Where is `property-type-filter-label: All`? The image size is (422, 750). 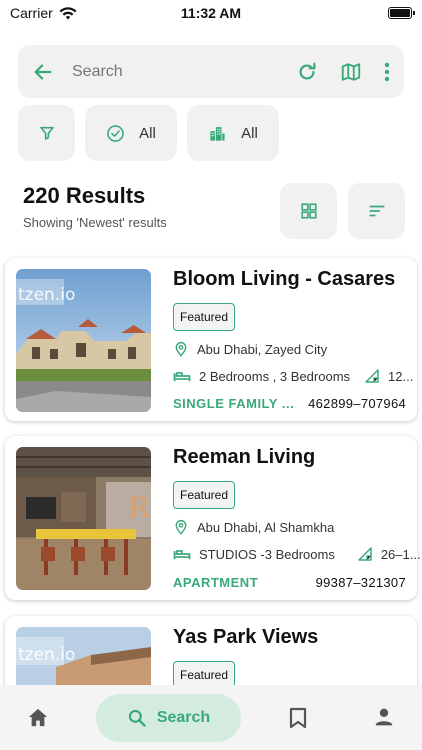
property-type-filter-label: All is located at coordinates (249, 133).